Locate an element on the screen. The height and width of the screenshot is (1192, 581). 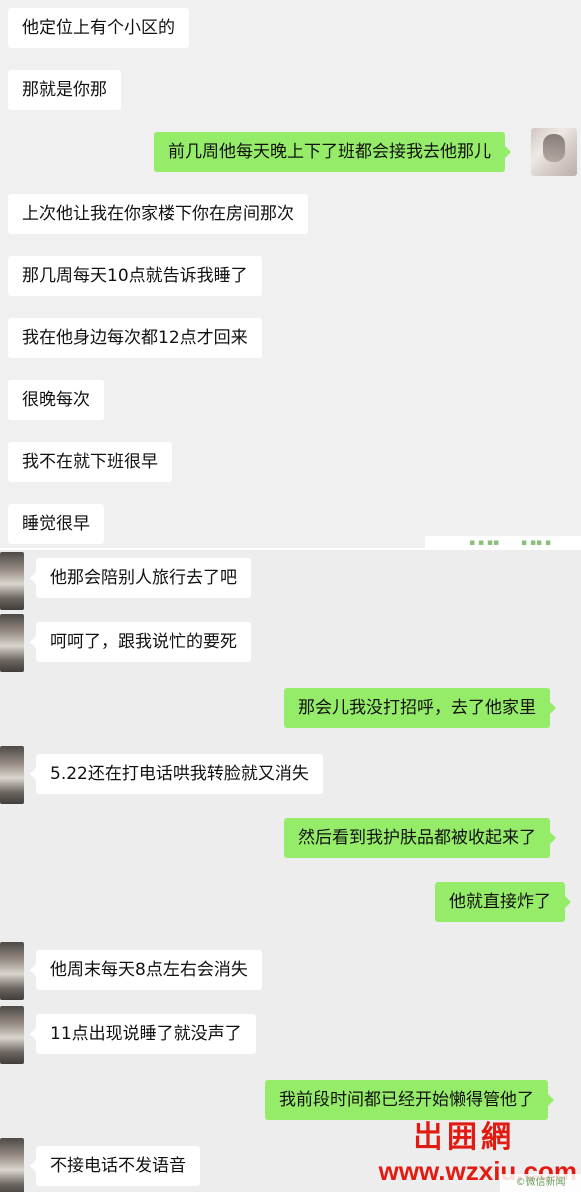
message-bubble-incoming: 不接电话不发语音 is located at coordinates (115, 1166).